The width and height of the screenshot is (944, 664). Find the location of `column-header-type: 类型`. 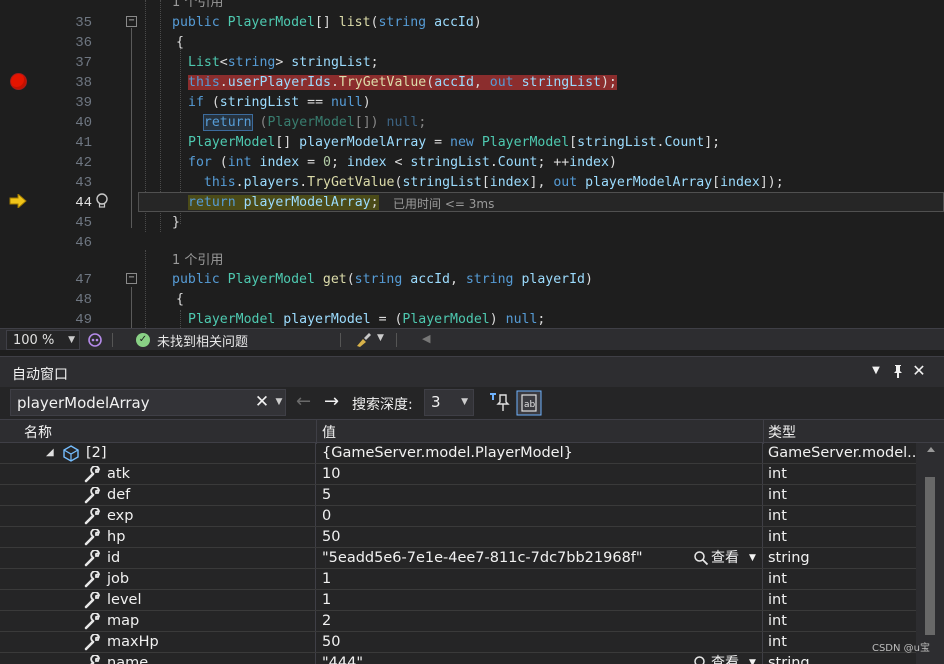

column-header-type: 类型 is located at coordinates (782, 432).